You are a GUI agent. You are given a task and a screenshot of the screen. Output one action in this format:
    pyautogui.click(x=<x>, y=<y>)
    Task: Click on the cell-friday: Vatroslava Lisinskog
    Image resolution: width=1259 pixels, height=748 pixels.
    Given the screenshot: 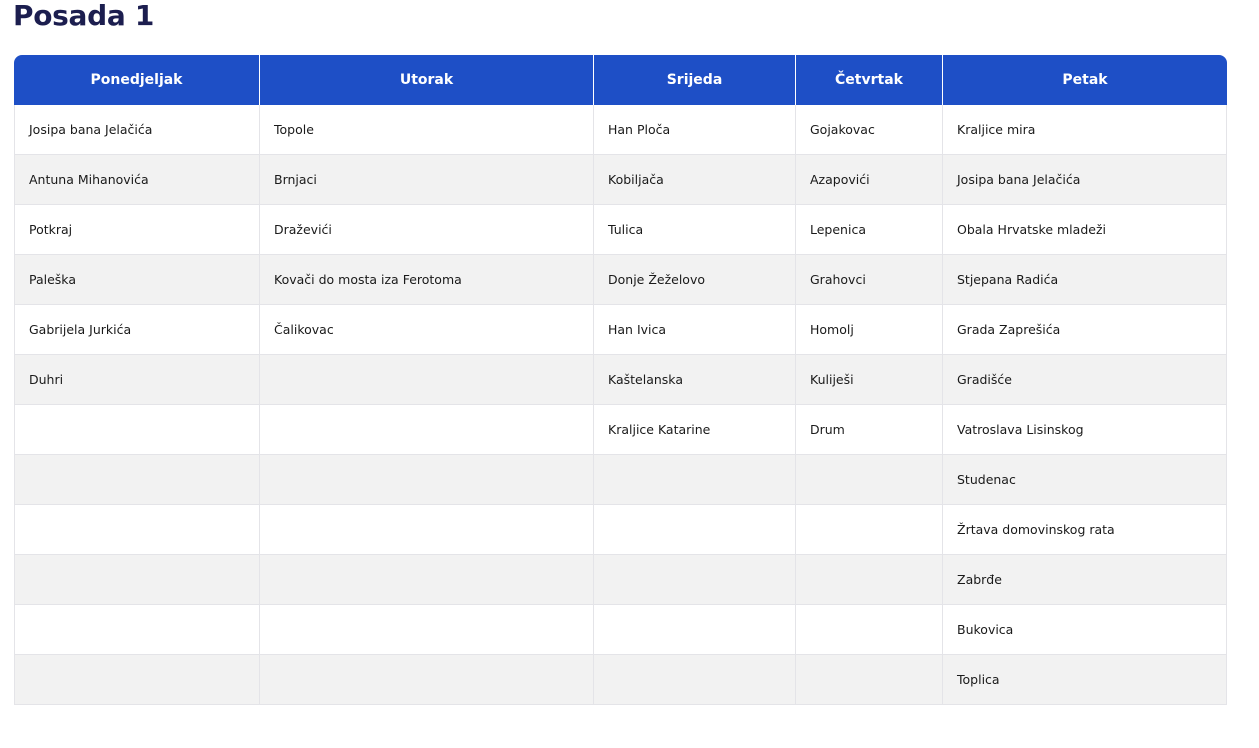 What is the action you would take?
    pyautogui.click(x=1085, y=430)
    